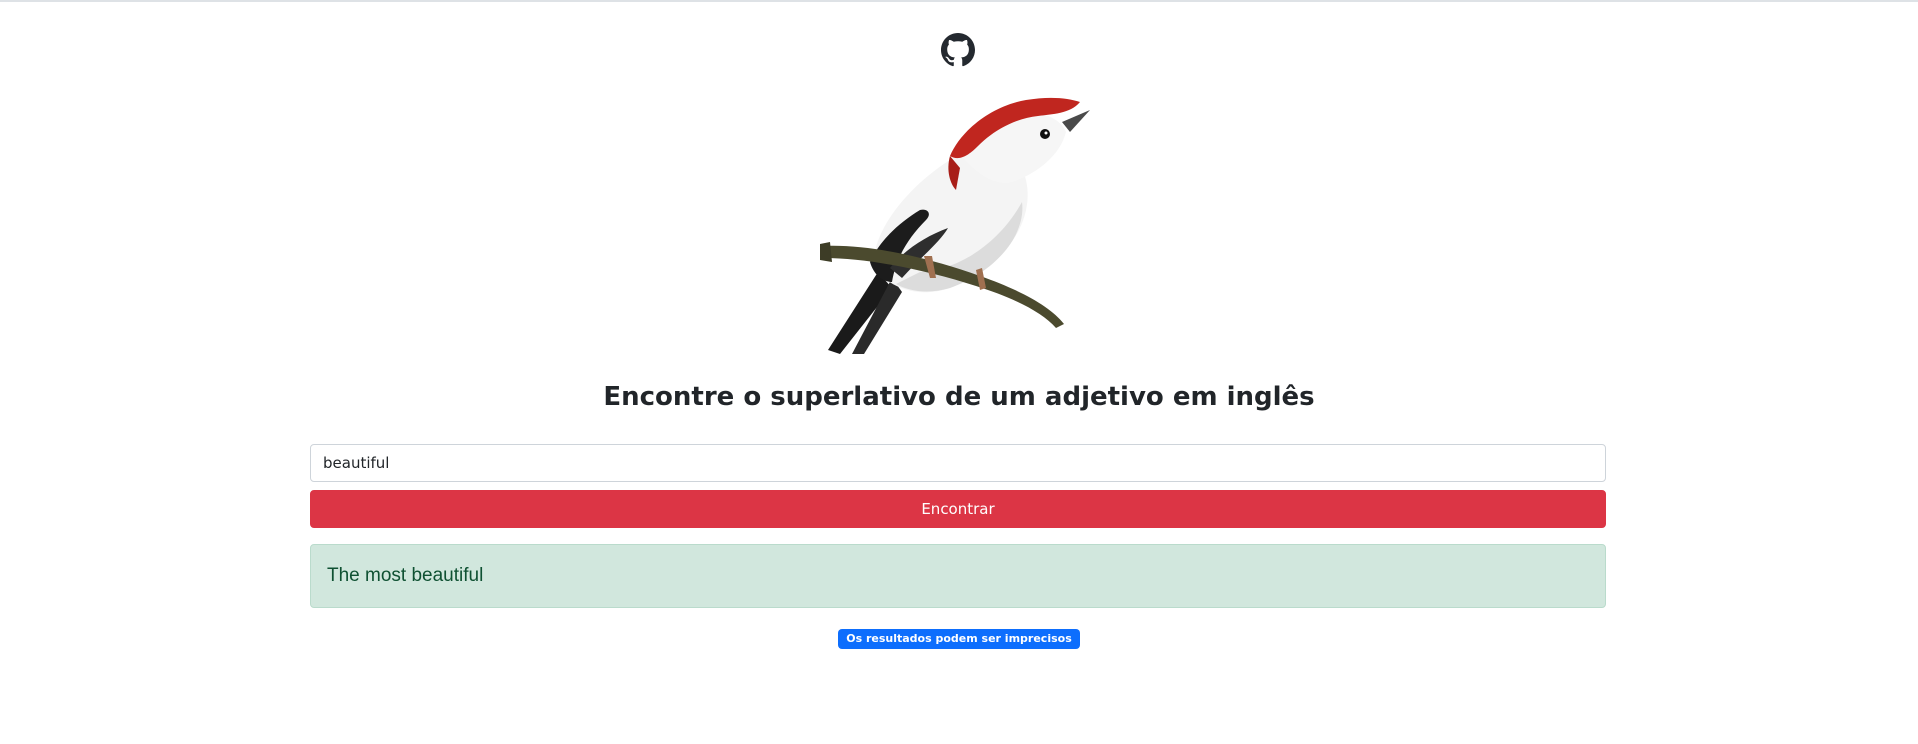 This screenshot has width=1918, height=744. Describe the element at coordinates (958, 576) in the screenshot. I see `result-alert: The most beautiful` at that location.